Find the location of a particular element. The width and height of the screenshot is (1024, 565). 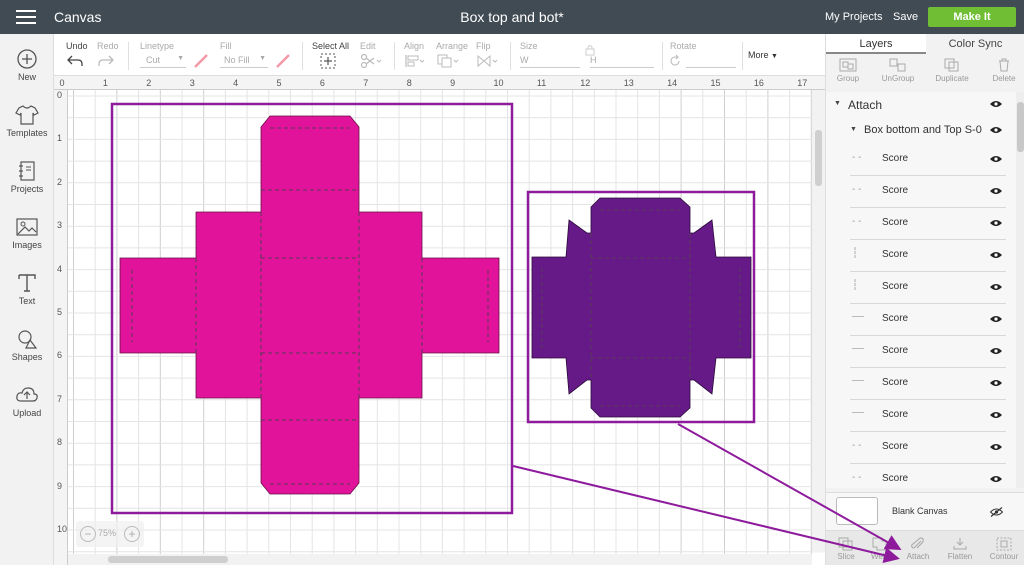

ruler-label: 11 is located at coordinates (541, 83).